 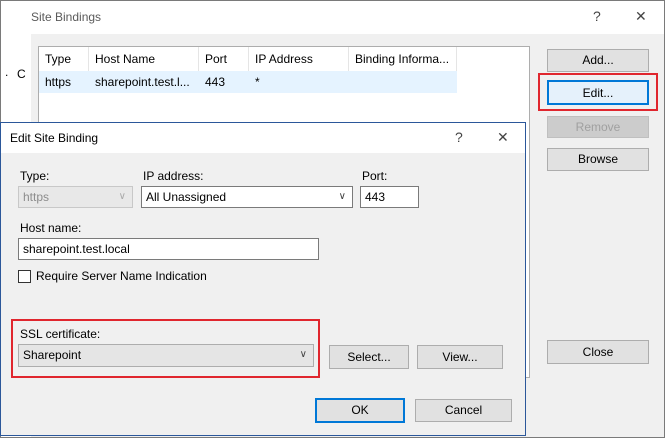 What do you see at coordinates (166, 355) in the screenshot?
I see `ssl-certificate-select: Sharepoint ∨` at bounding box center [166, 355].